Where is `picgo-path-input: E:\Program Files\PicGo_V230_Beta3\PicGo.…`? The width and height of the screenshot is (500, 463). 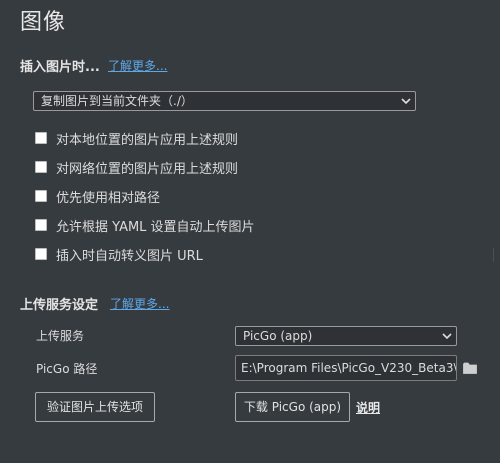 picgo-path-input: E:\Program Files\PicGo_V230_Beta3\PicGo.… is located at coordinates (346, 368).